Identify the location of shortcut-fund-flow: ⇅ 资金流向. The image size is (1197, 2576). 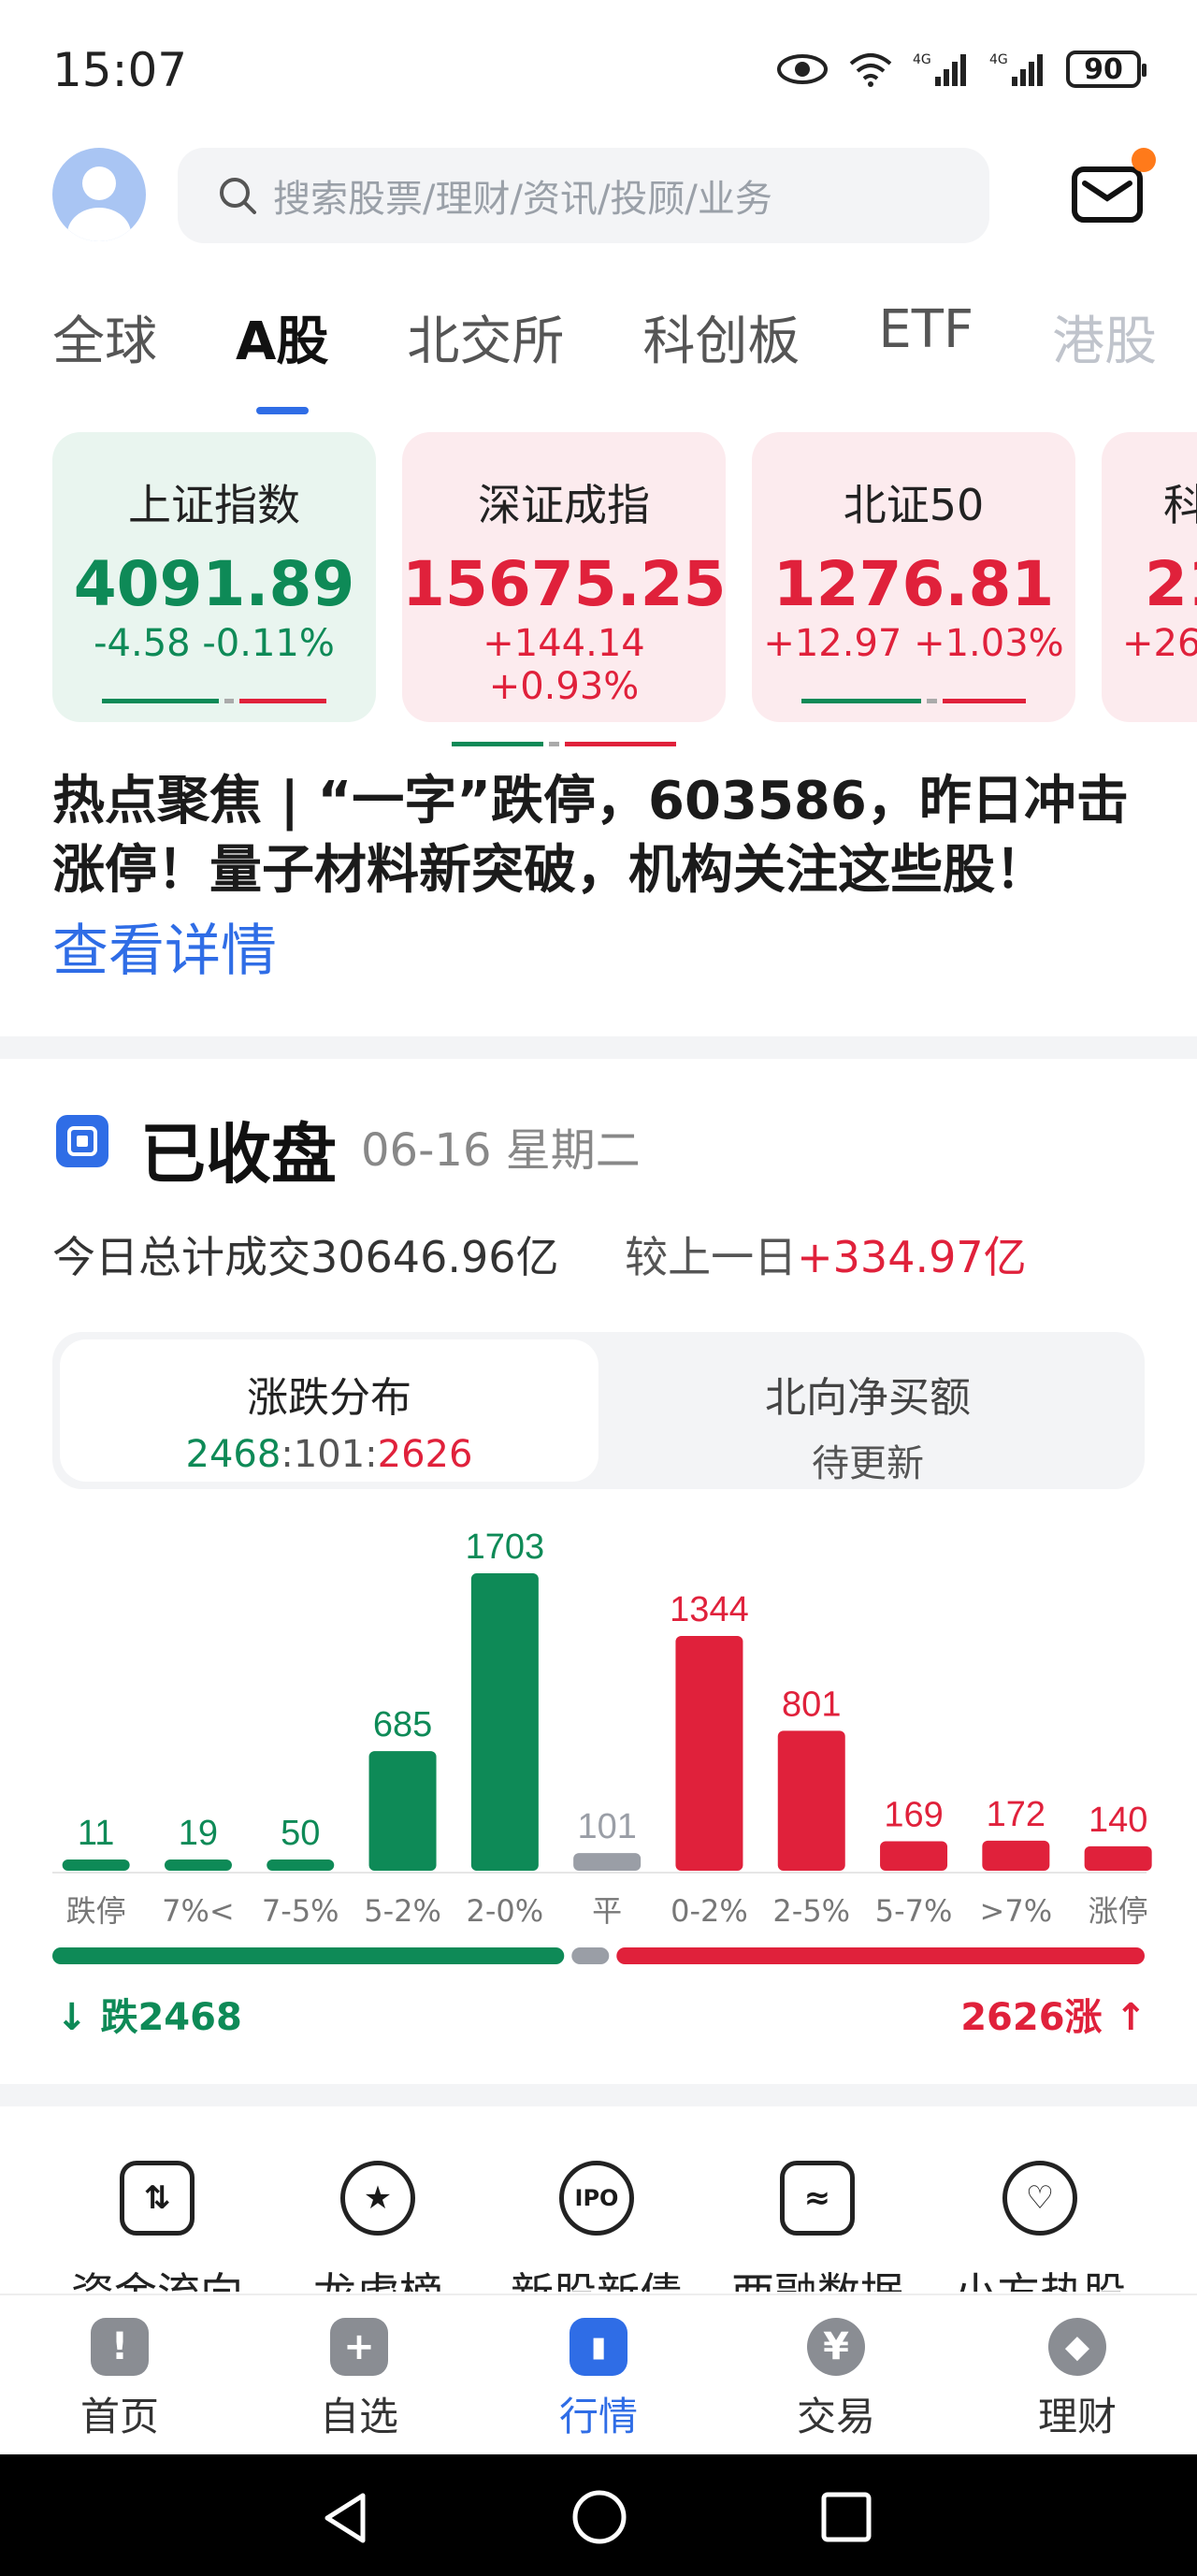
(157, 2227).